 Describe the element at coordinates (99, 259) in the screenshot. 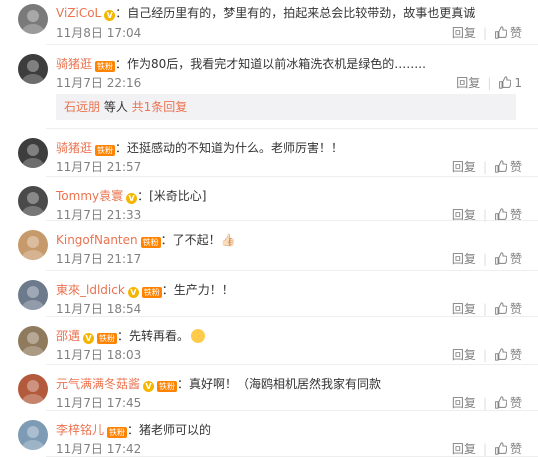

I see `comment-time: 11月7日 21:17` at that location.